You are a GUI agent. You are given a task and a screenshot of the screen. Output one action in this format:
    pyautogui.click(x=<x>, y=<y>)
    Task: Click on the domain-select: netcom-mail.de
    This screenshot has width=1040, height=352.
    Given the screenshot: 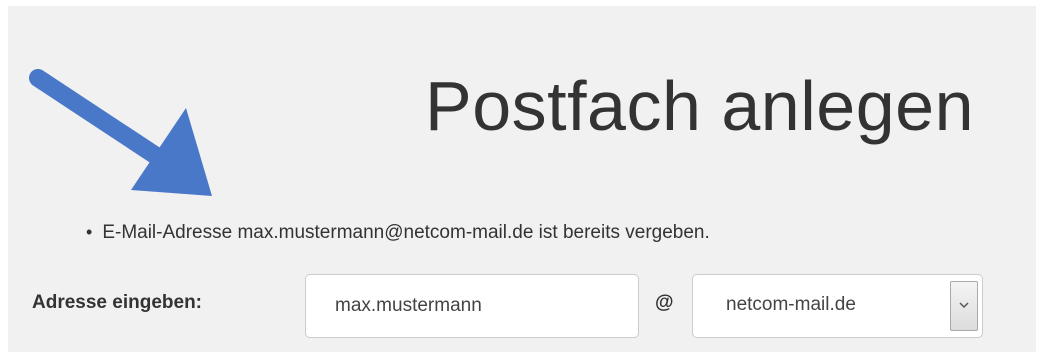 What is the action you would take?
    pyautogui.click(x=837, y=306)
    